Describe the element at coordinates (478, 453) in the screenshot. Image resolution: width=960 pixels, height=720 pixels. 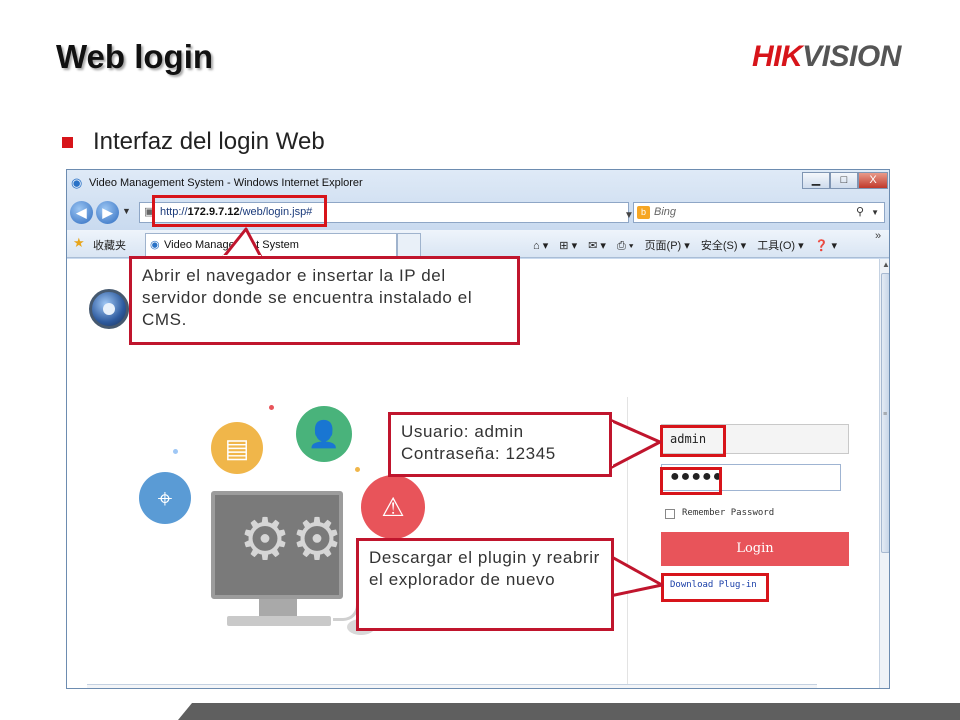
I see `callout-password: Contraseña: 12345` at that location.